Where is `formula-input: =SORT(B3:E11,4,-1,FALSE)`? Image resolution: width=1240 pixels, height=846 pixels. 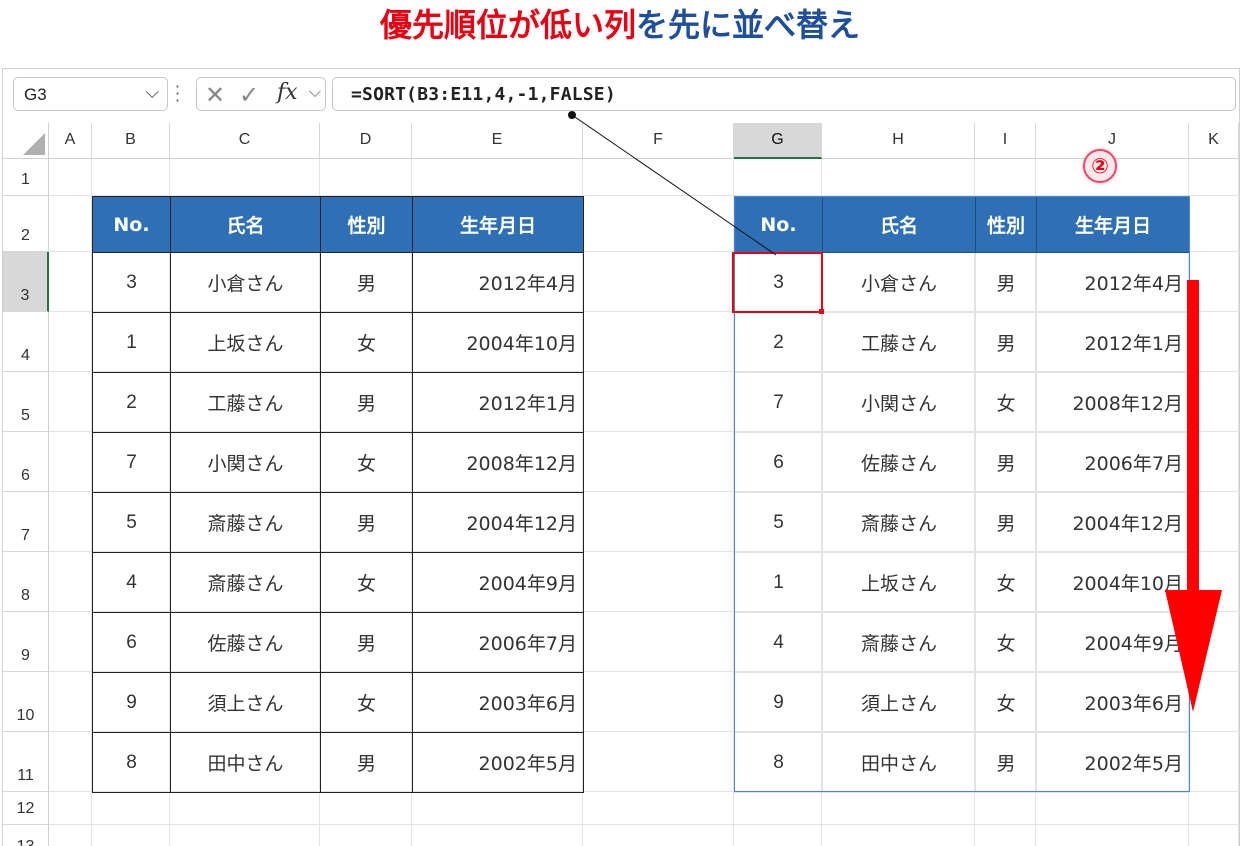 formula-input: =SORT(B3:E11,4,-1,FALSE) is located at coordinates (784, 94).